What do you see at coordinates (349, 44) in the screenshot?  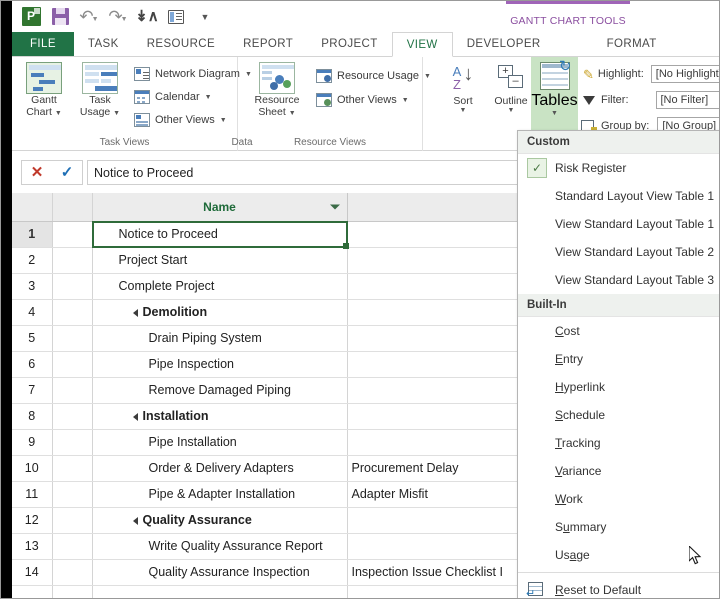 I see `tab-project: PROJECT` at bounding box center [349, 44].